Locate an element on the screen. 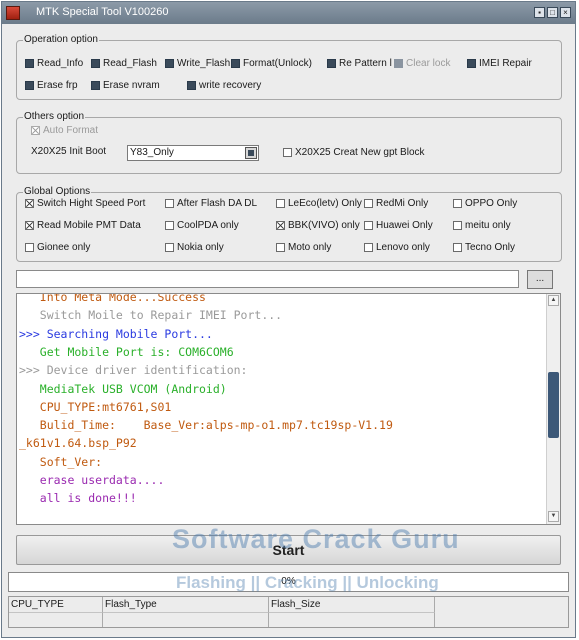  high-speed-port-checkbox: Switch Hight Speed Port is located at coordinates (85, 203).